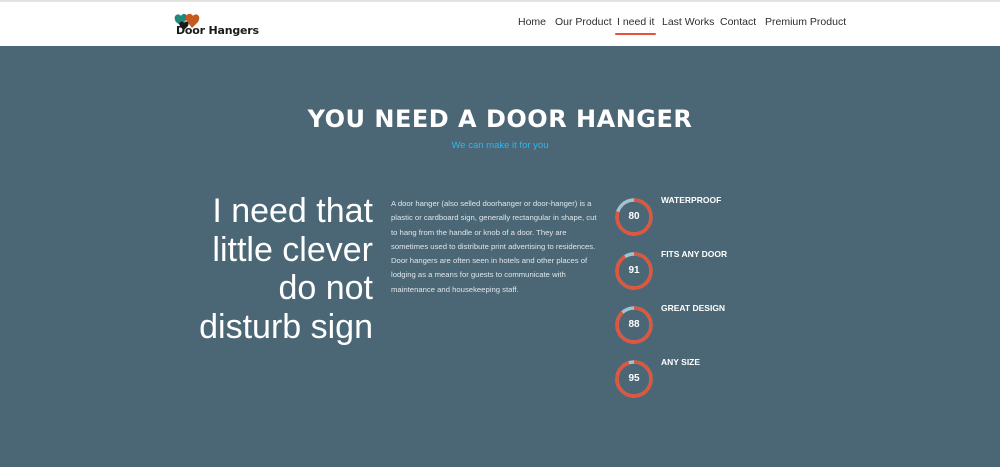 Image resolution: width=1000 pixels, height=467 pixels. Describe the element at coordinates (634, 378) in the screenshot. I see `skill-value: 95` at that location.